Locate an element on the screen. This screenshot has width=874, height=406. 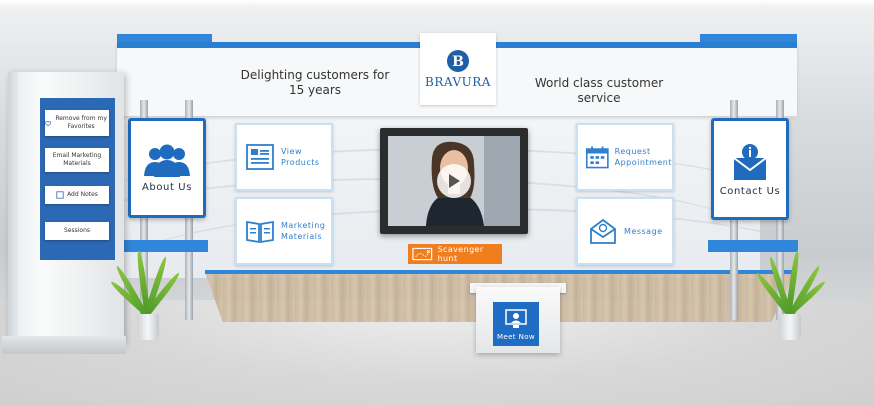
play-icon is located at coordinates (454, 181).